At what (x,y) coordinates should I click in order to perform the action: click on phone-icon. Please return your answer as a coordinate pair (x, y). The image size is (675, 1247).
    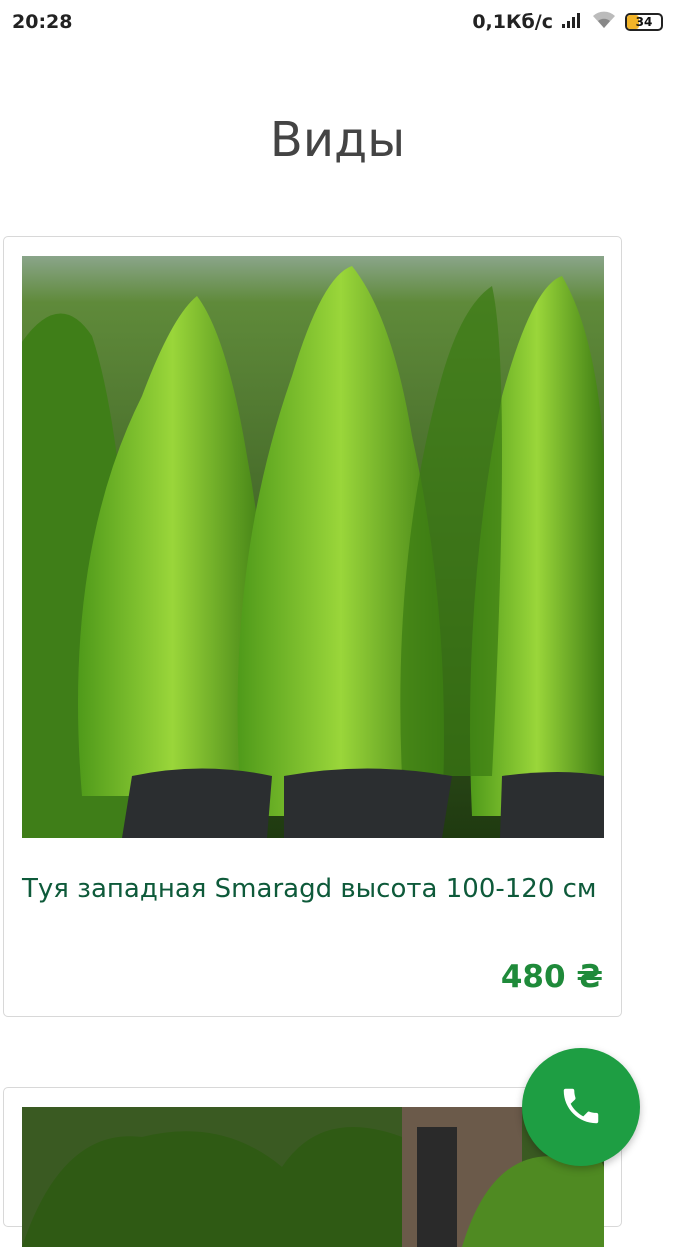
    Looking at the image, I should click on (581, 1107).